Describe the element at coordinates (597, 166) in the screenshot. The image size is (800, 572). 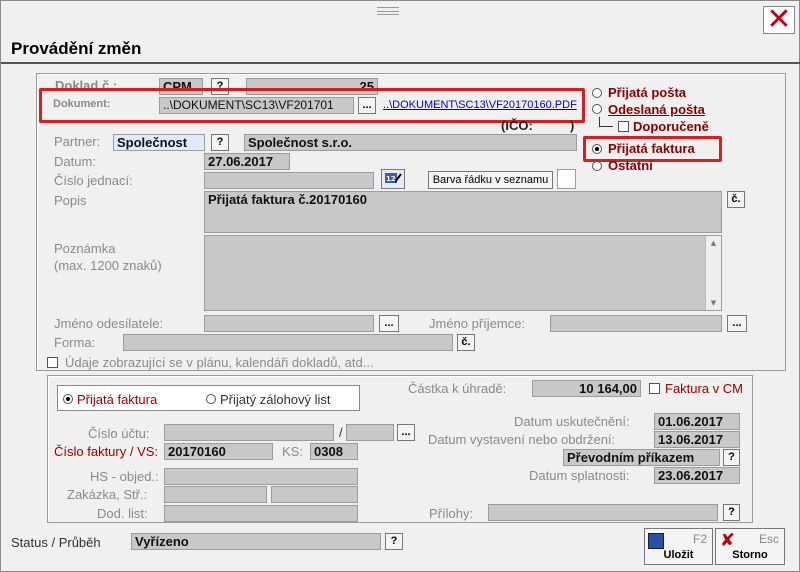
I see `radio-ostatni` at that location.